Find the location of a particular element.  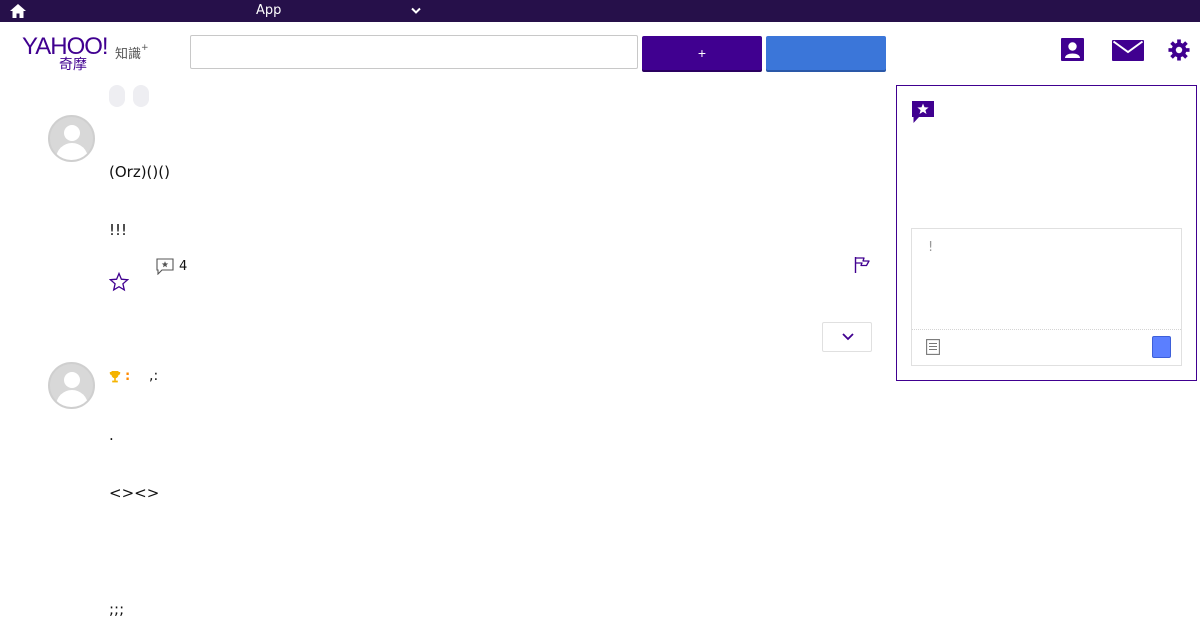

answer-meta: ,: is located at coordinates (154, 376).